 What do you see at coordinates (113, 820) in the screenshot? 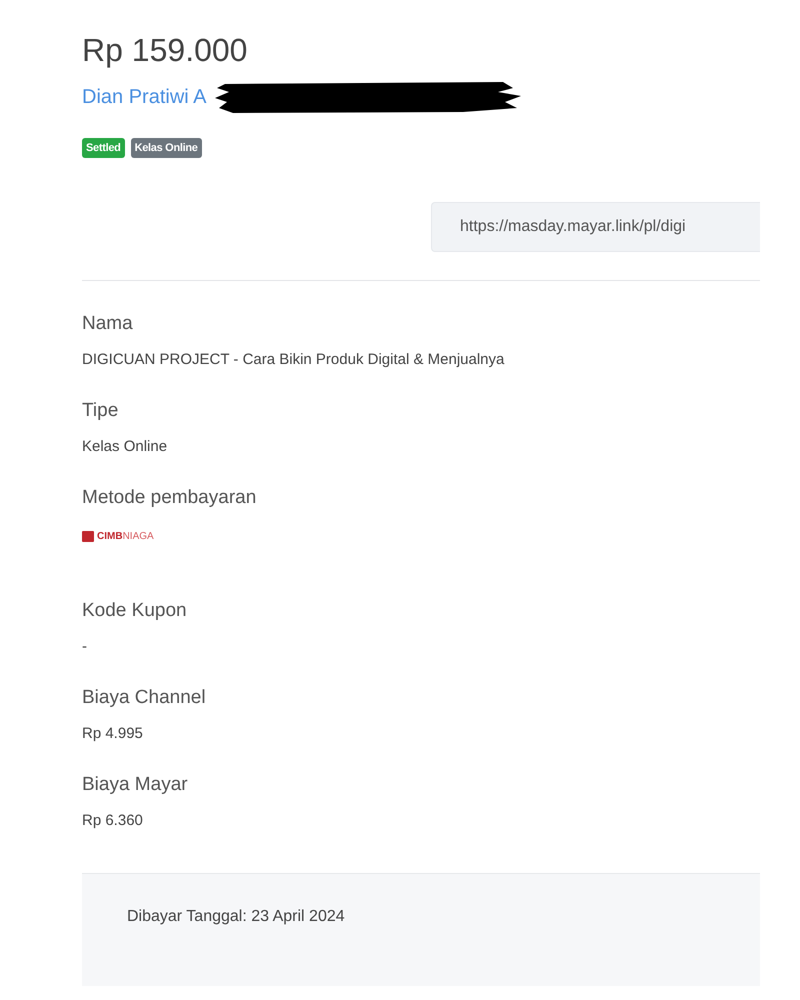
I see `field-value: Rp 6.360` at bounding box center [113, 820].